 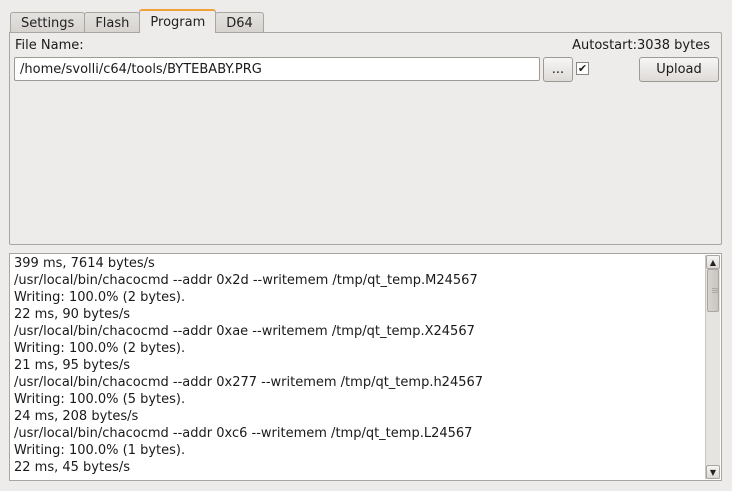 I want to click on scroll-track, so click(x=713, y=367).